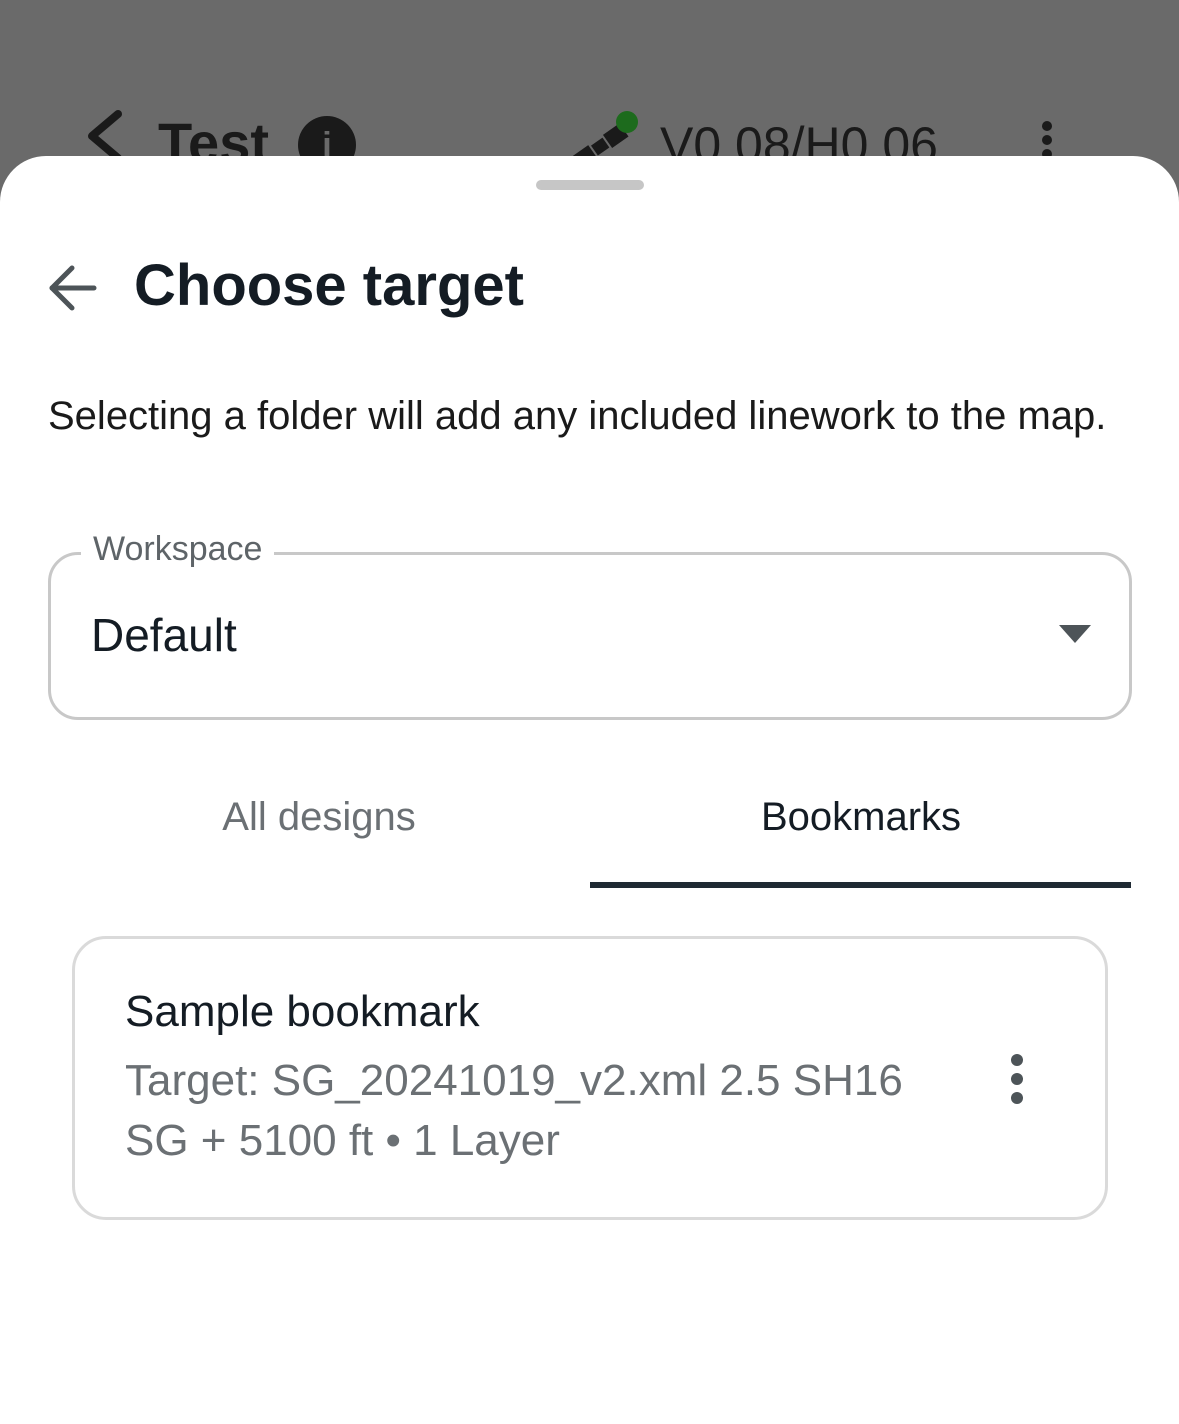  Describe the element at coordinates (590, 623) in the screenshot. I see `workspace-select: Workspace Default` at that location.